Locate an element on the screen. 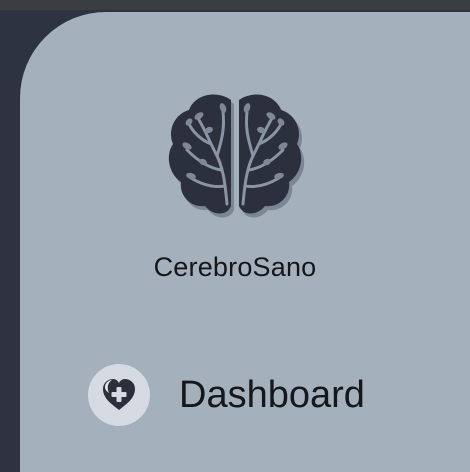 Image resolution: width=470 pixels, height=472 pixels. nav-item-label: Dashboard is located at coordinates (272, 394).